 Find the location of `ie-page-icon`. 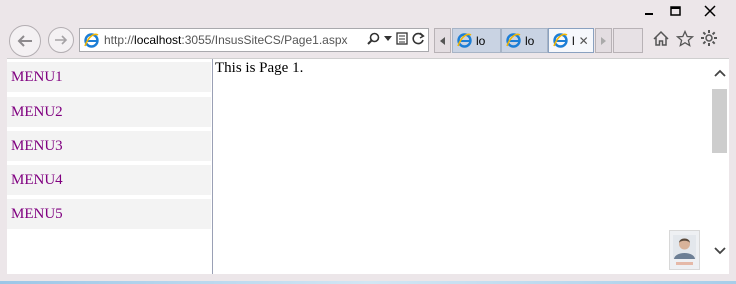

ie-page-icon is located at coordinates (91, 43).